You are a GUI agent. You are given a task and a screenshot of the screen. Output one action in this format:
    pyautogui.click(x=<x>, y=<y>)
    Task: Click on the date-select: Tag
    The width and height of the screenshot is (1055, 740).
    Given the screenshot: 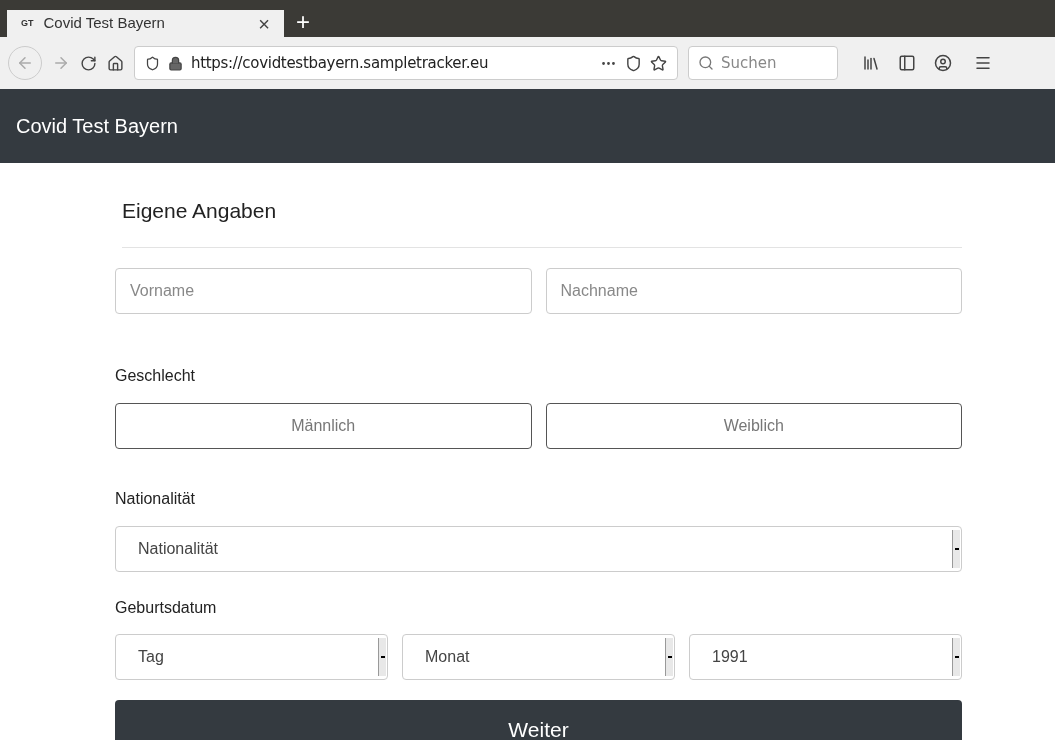 What is the action you would take?
    pyautogui.click(x=251, y=656)
    